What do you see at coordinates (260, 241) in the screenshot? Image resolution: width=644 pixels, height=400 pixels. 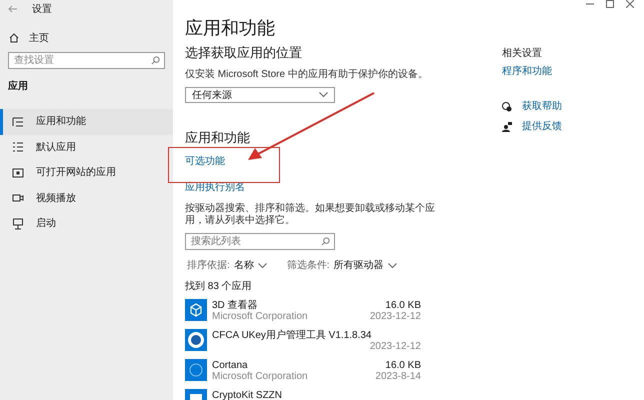 I see `search-field: 搜索此列表` at bounding box center [260, 241].